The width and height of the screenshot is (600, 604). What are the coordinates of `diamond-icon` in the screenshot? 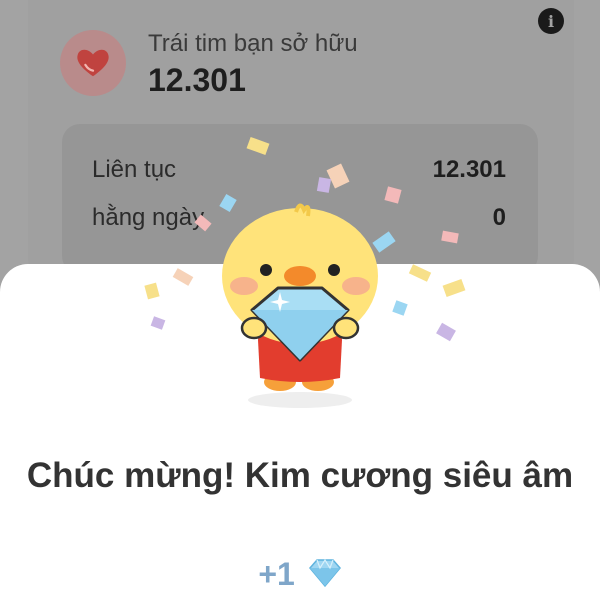 It's located at (325, 577).